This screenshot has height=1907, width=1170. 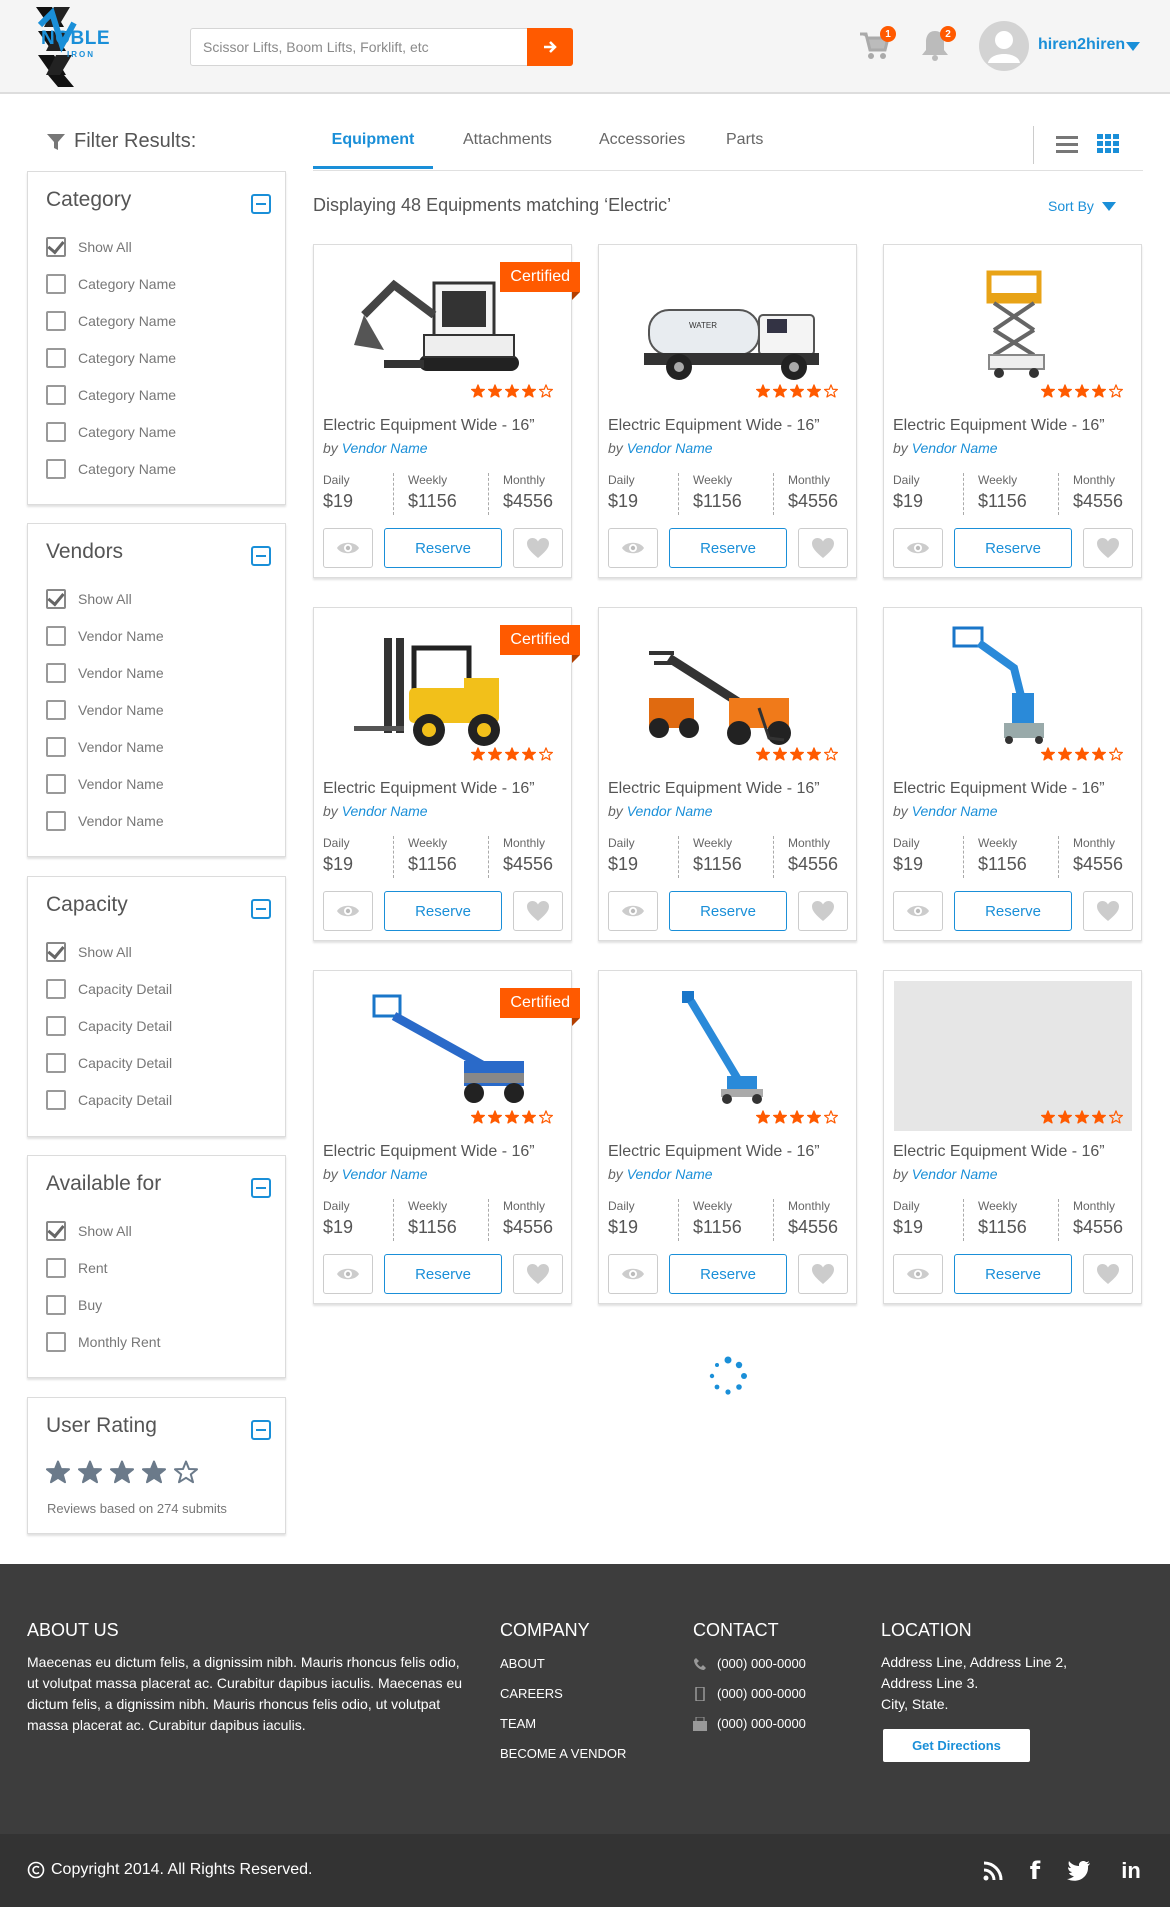 What do you see at coordinates (1082, 206) in the screenshot?
I see `sort-by-dropdown: Sort By` at bounding box center [1082, 206].